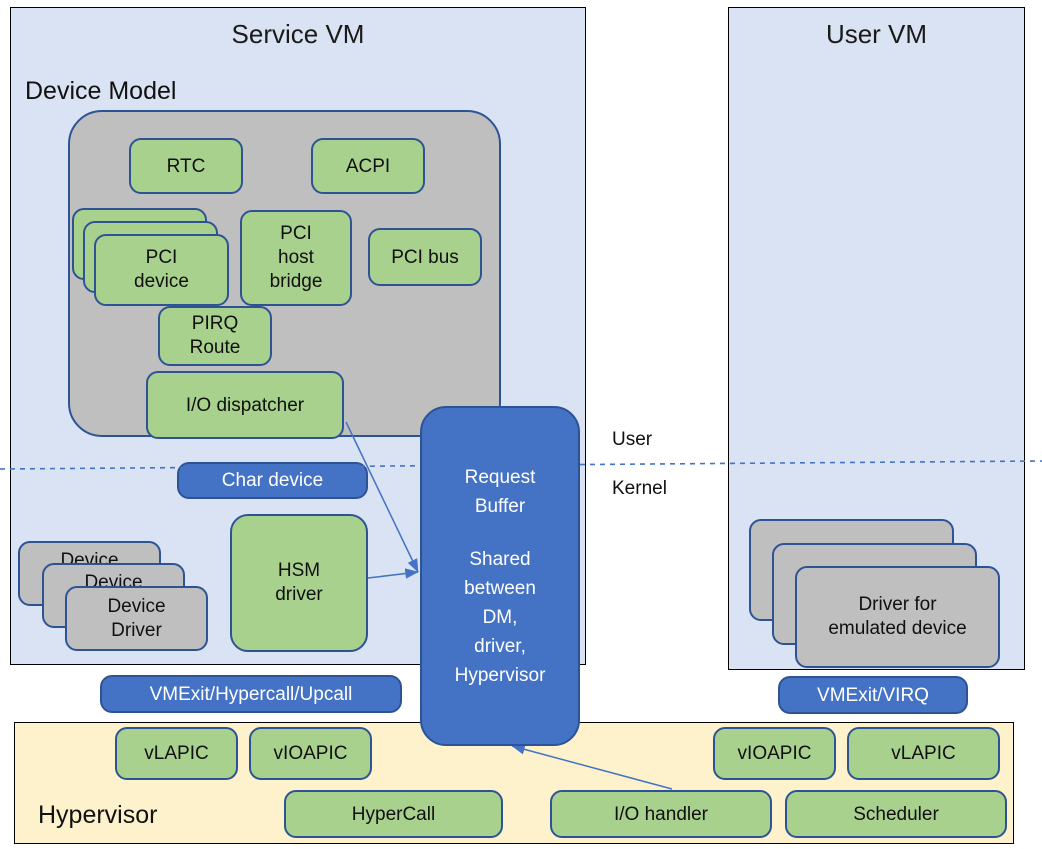 The height and width of the screenshot is (849, 1042). I want to click on component-pci-device-label: PCI device, so click(161, 269).